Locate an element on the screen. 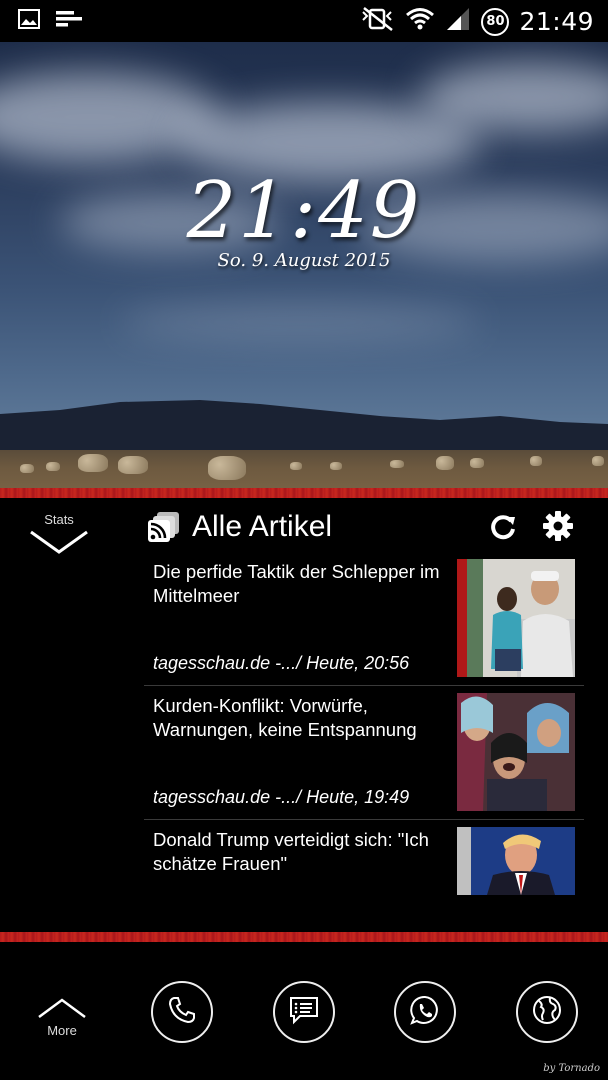 The image size is (608, 1080). wheat-field is located at coordinates (304, 469).